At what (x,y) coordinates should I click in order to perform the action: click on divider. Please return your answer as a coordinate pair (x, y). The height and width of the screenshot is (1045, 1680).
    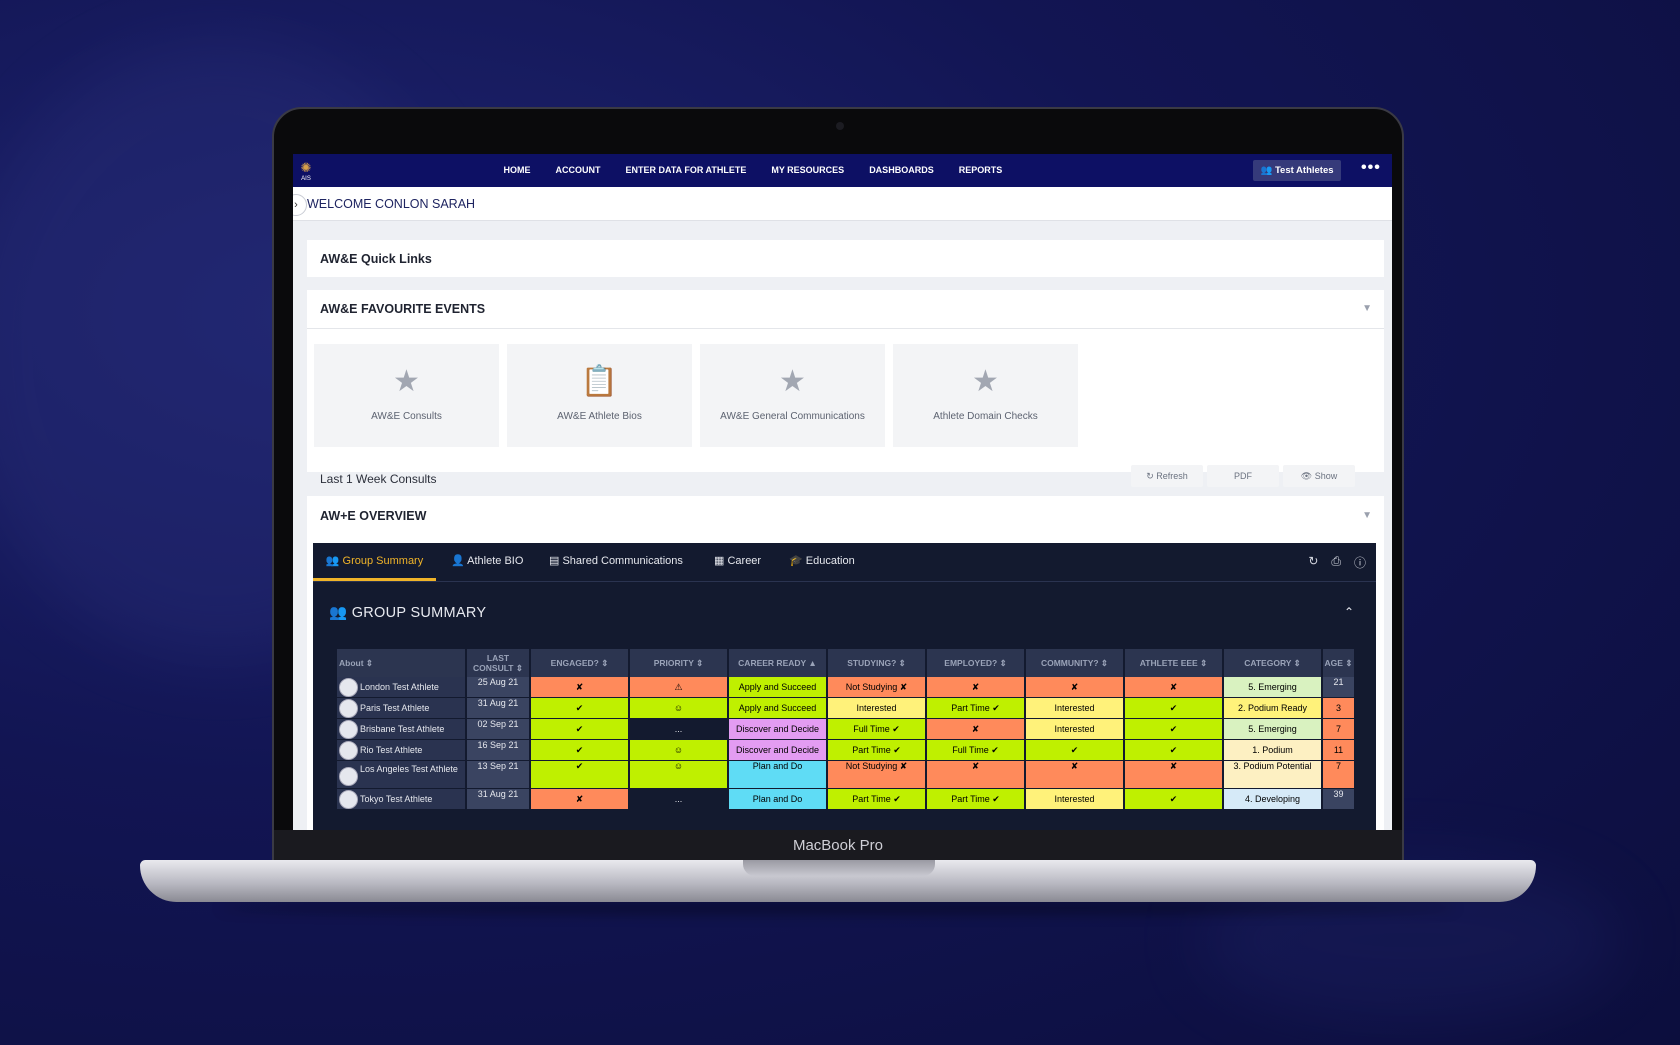
    Looking at the image, I should click on (845, 328).